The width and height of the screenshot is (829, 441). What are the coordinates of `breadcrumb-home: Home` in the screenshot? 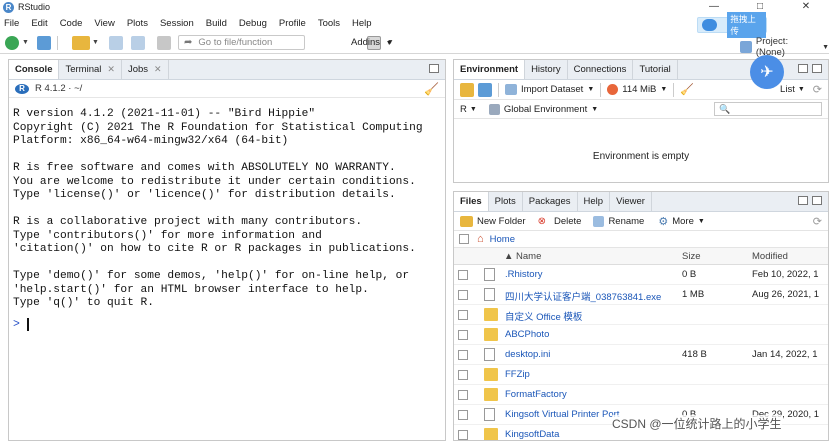 It's located at (502, 239).